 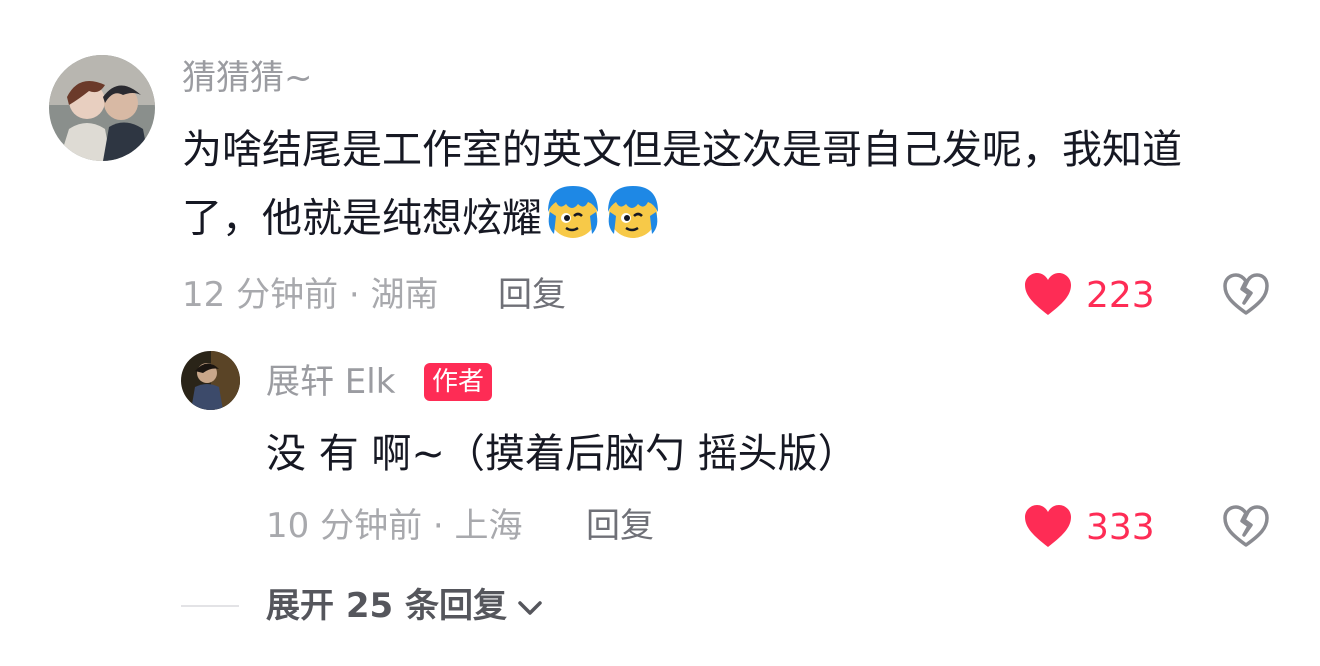 I want to click on reply-dislike-button, so click(x=1246, y=528).